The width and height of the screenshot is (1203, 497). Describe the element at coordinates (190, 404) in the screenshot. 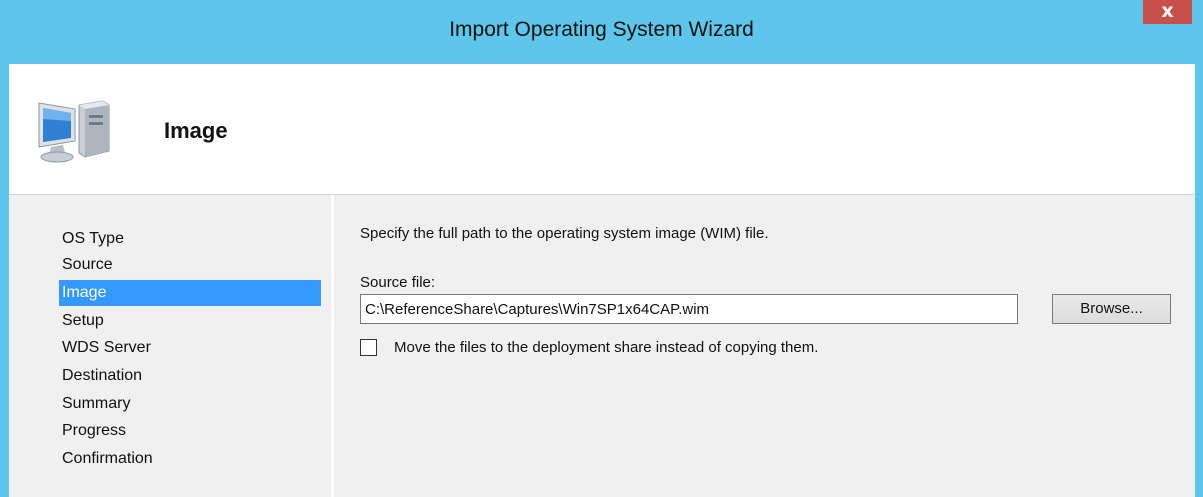

I see `nav-item-summary: Summary` at that location.